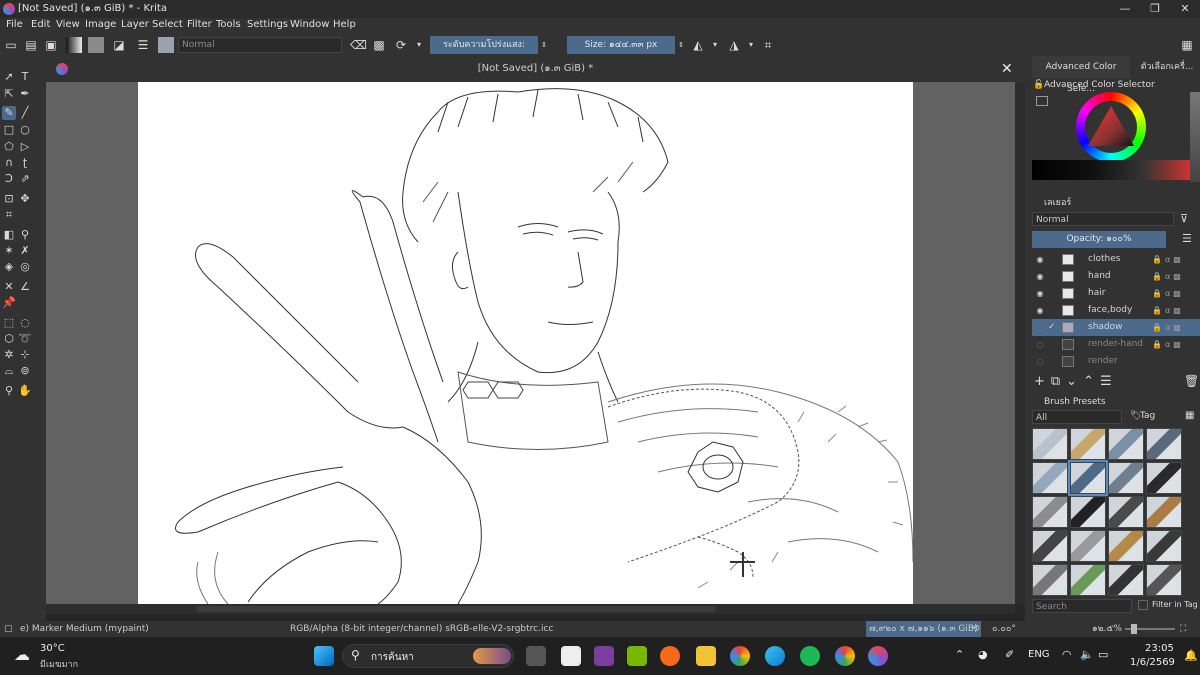  Describe the element at coordinates (1007, 69) in the screenshot. I see `close-document-icon: ✕` at that location.